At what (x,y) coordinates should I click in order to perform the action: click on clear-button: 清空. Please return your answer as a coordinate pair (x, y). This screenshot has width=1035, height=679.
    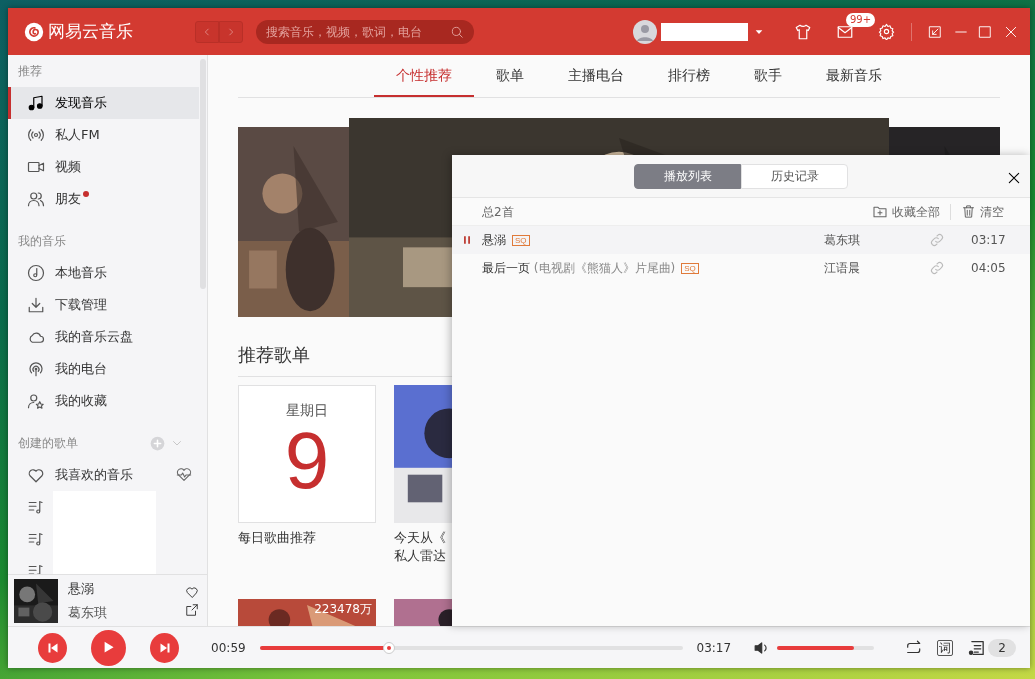
    Looking at the image, I should click on (982, 211).